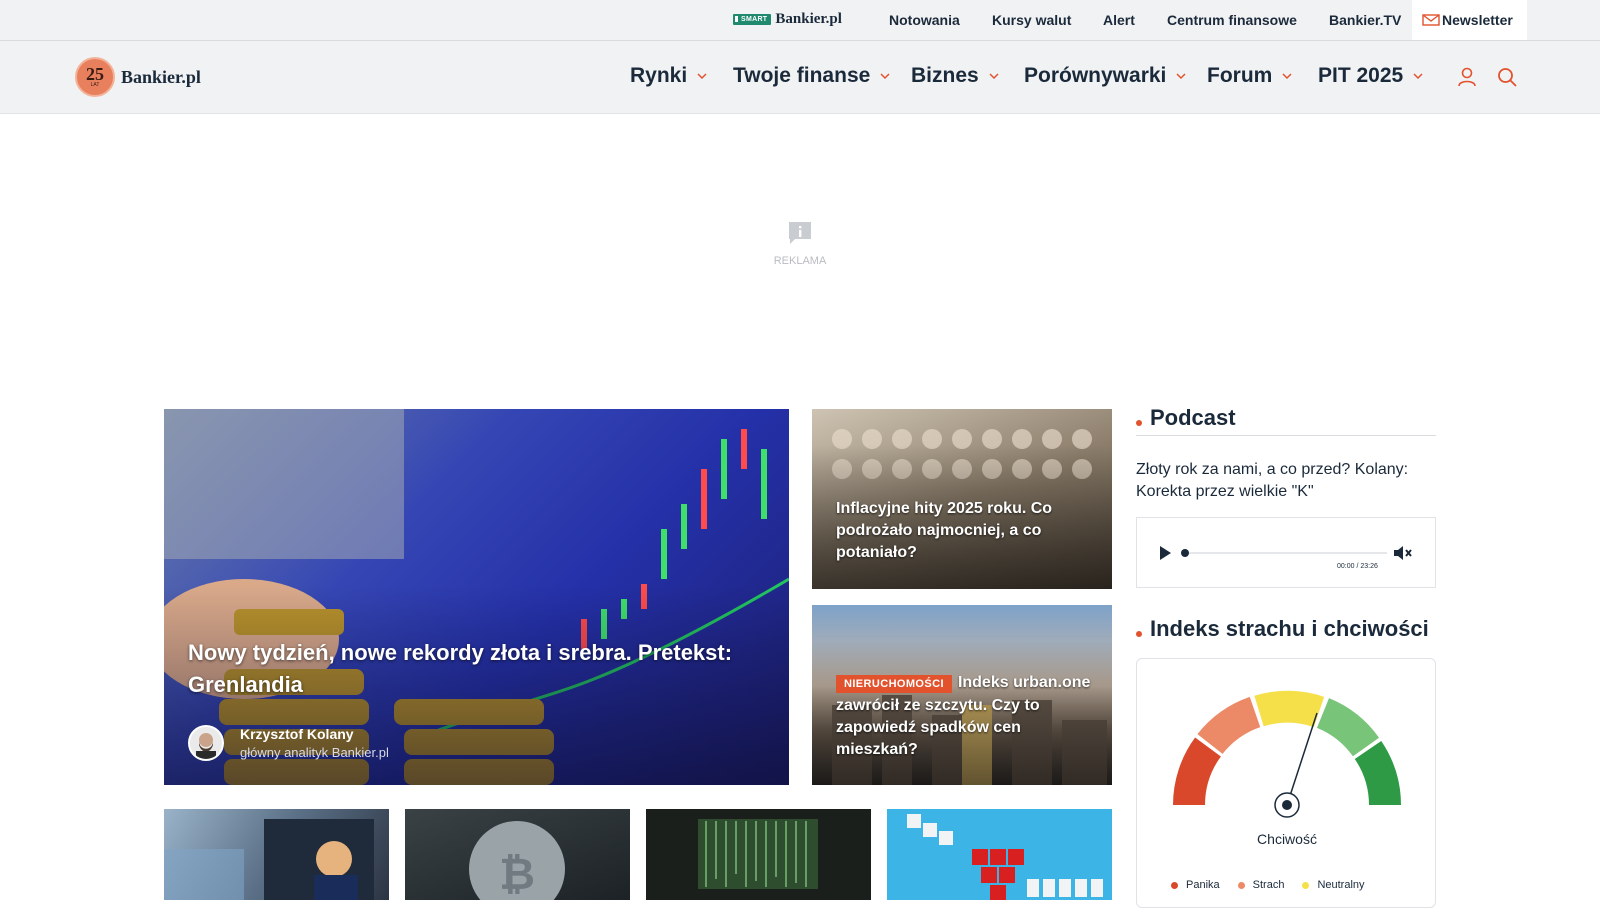  I want to click on legend-item-strach: Strach, so click(1260, 885).